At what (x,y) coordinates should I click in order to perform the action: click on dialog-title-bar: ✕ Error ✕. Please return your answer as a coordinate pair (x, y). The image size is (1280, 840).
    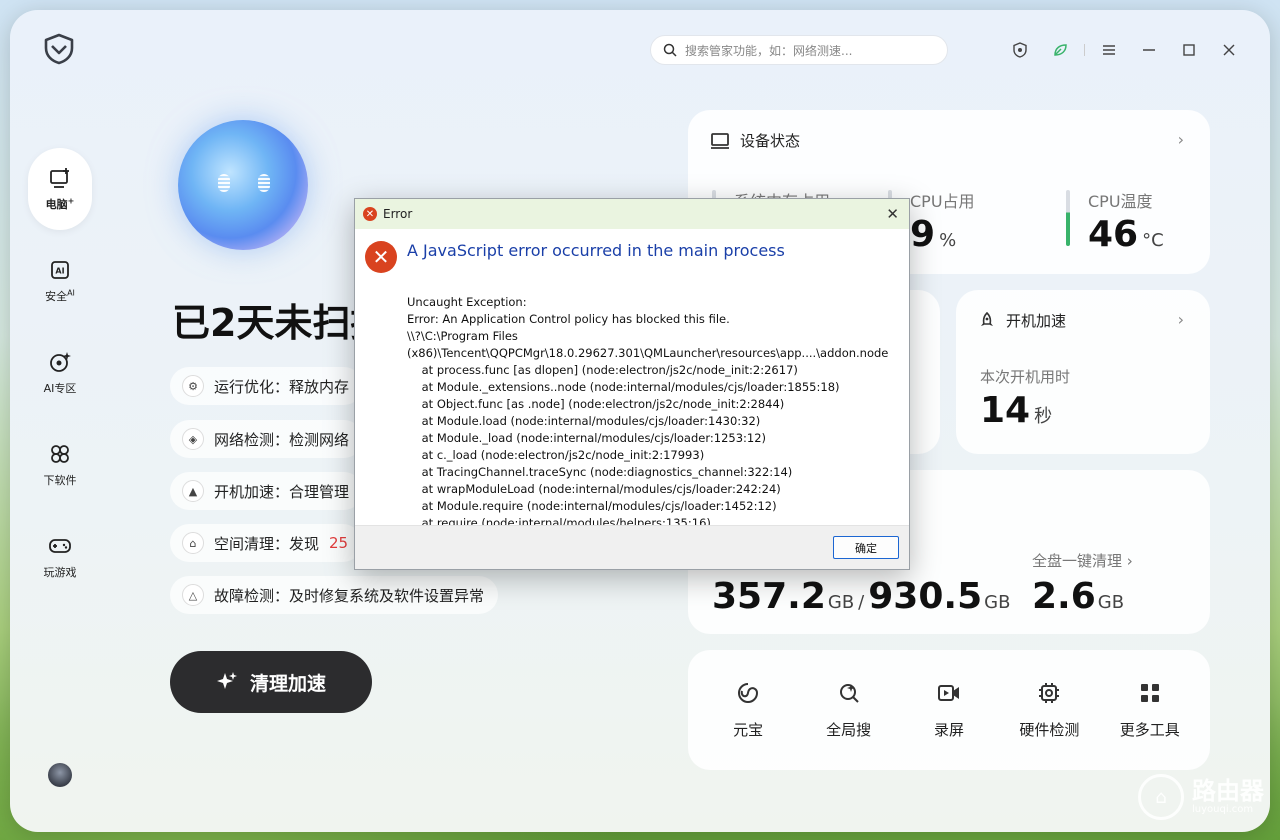
    Looking at the image, I should click on (632, 214).